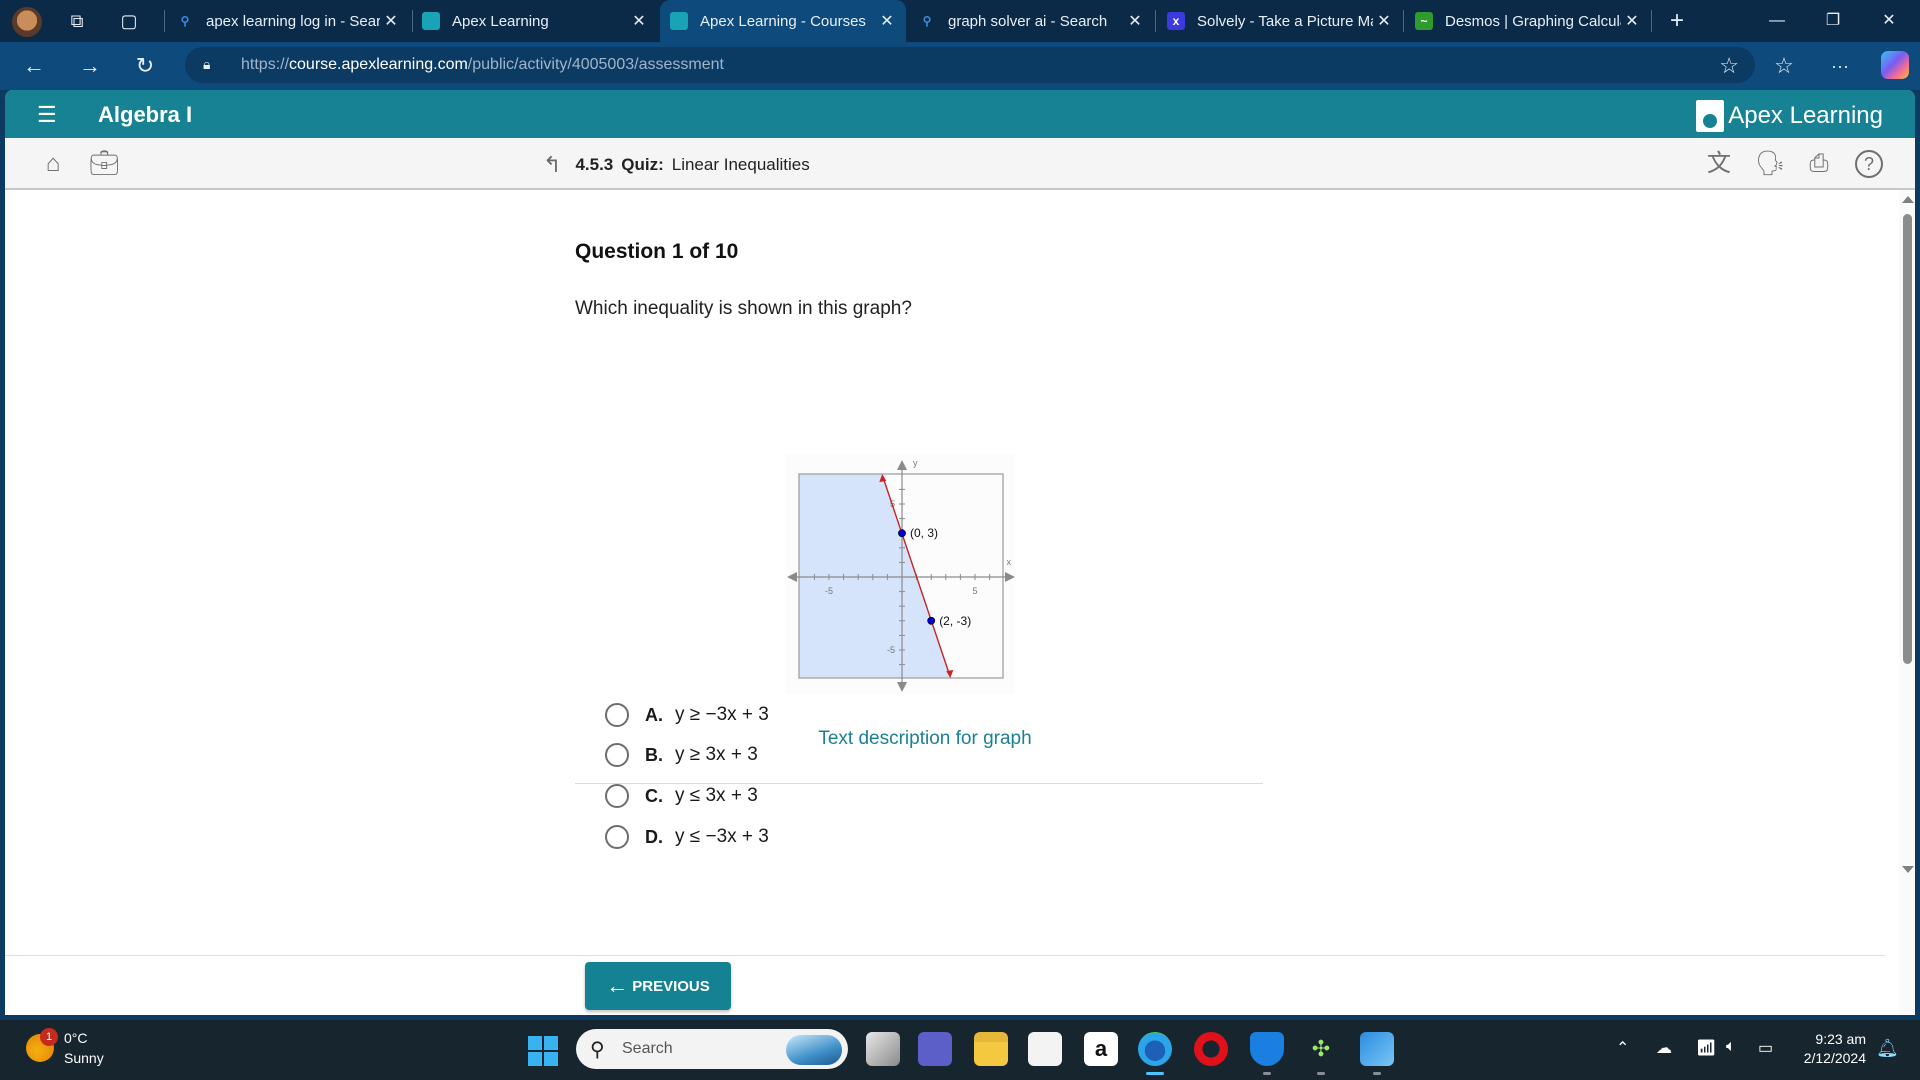 Image resolution: width=1920 pixels, height=1080 pixels. Describe the element at coordinates (1706, 1048) in the screenshot. I see `wifi-icon: 📶︎` at that location.